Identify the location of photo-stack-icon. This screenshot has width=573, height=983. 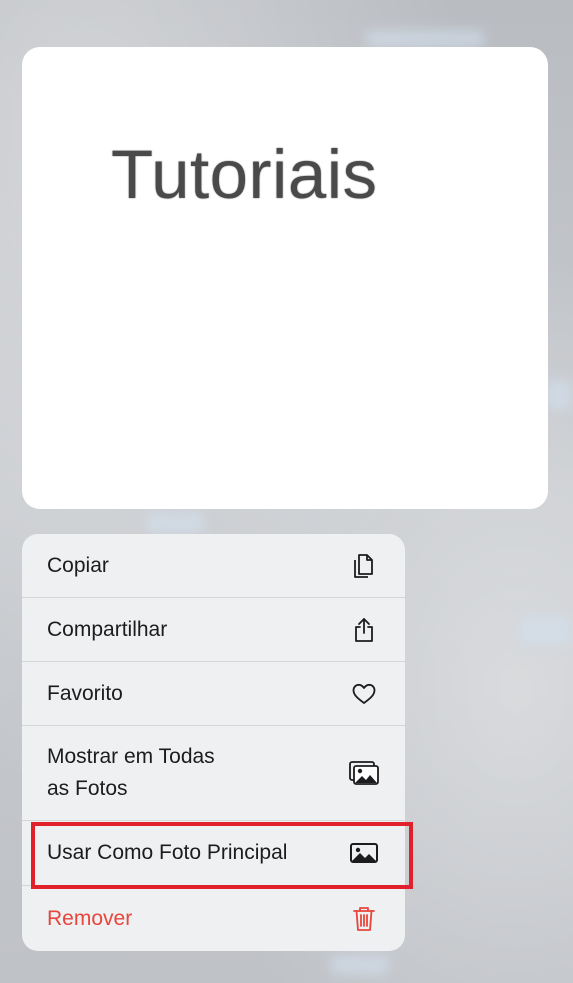
(364, 773).